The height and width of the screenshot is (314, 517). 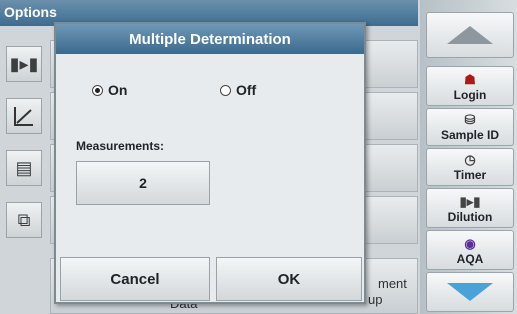 What do you see at coordinates (470, 95) in the screenshot?
I see `login-label: Login` at bounding box center [470, 95].